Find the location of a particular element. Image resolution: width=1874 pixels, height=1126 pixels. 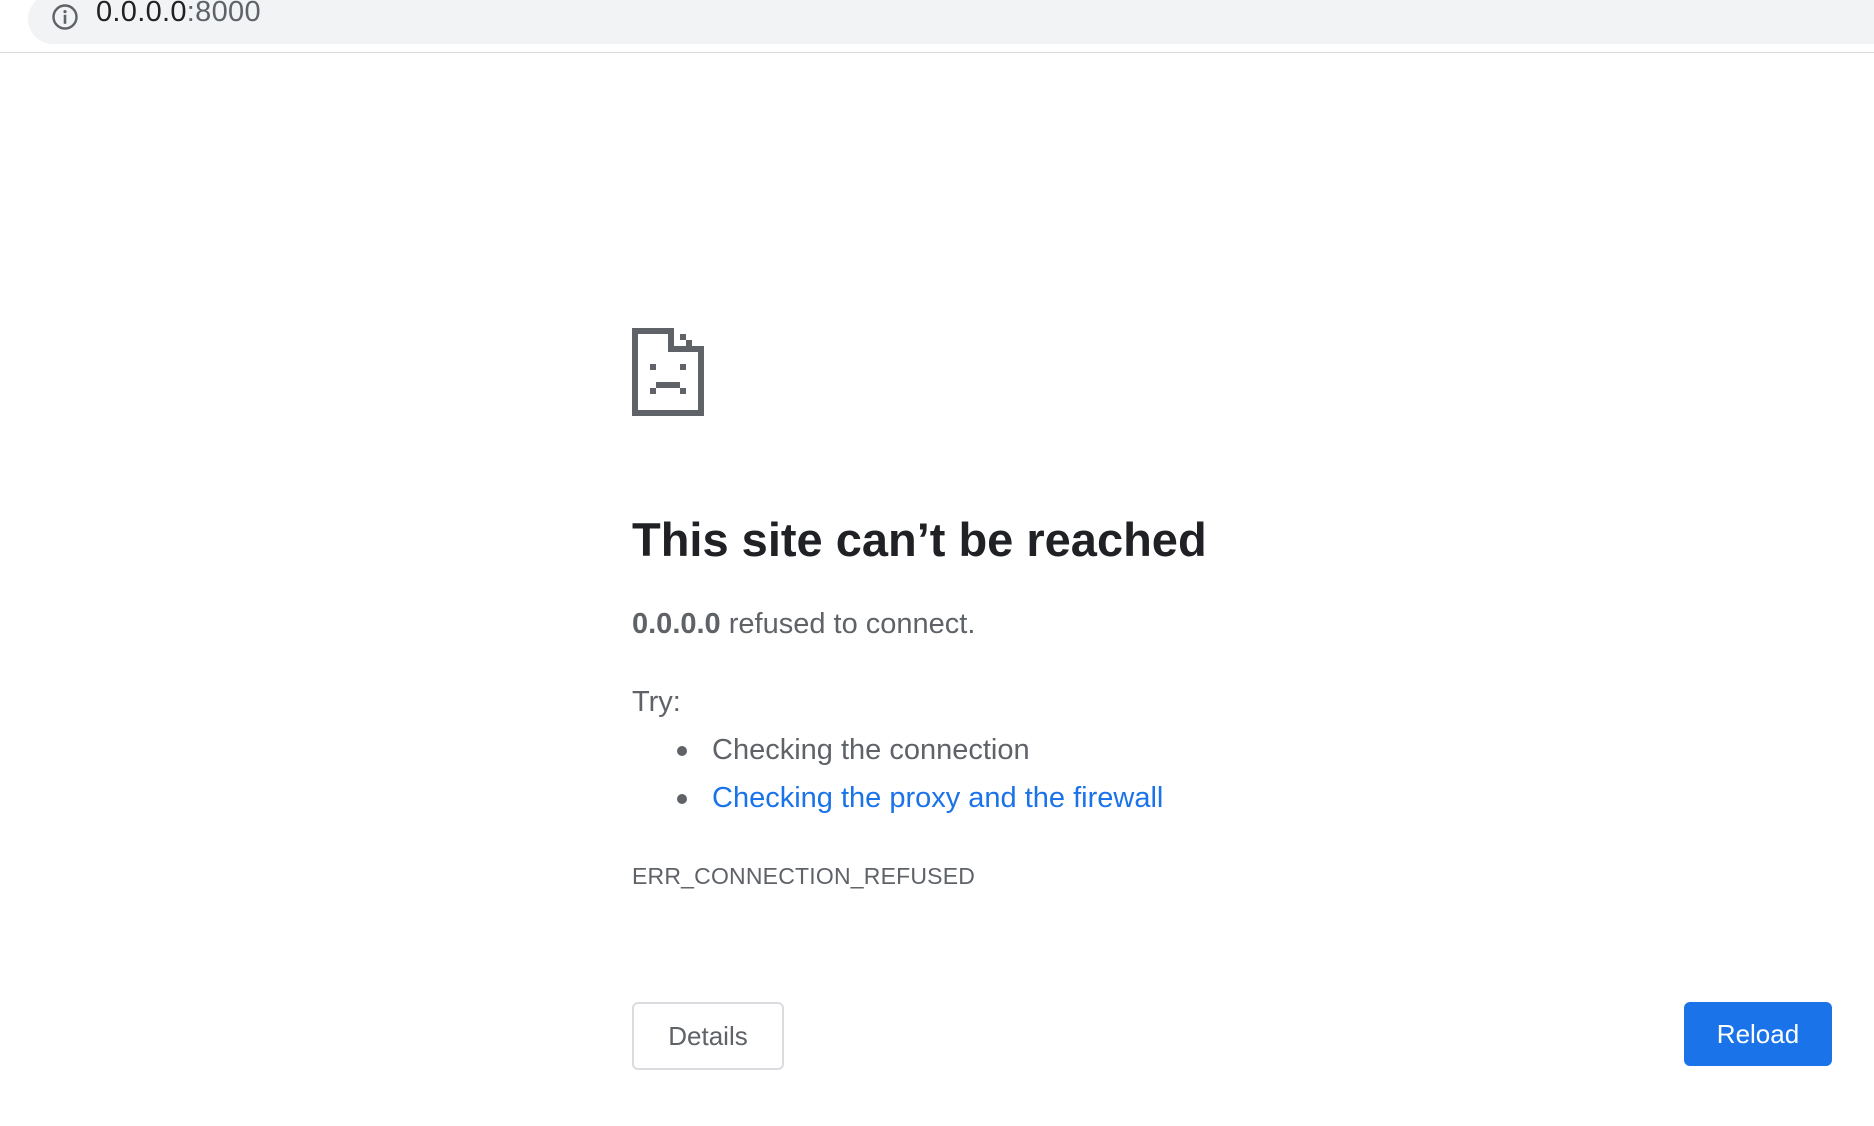

suggestion-item: Checking the proxy and the firewall is located at coordinates (897, 804).